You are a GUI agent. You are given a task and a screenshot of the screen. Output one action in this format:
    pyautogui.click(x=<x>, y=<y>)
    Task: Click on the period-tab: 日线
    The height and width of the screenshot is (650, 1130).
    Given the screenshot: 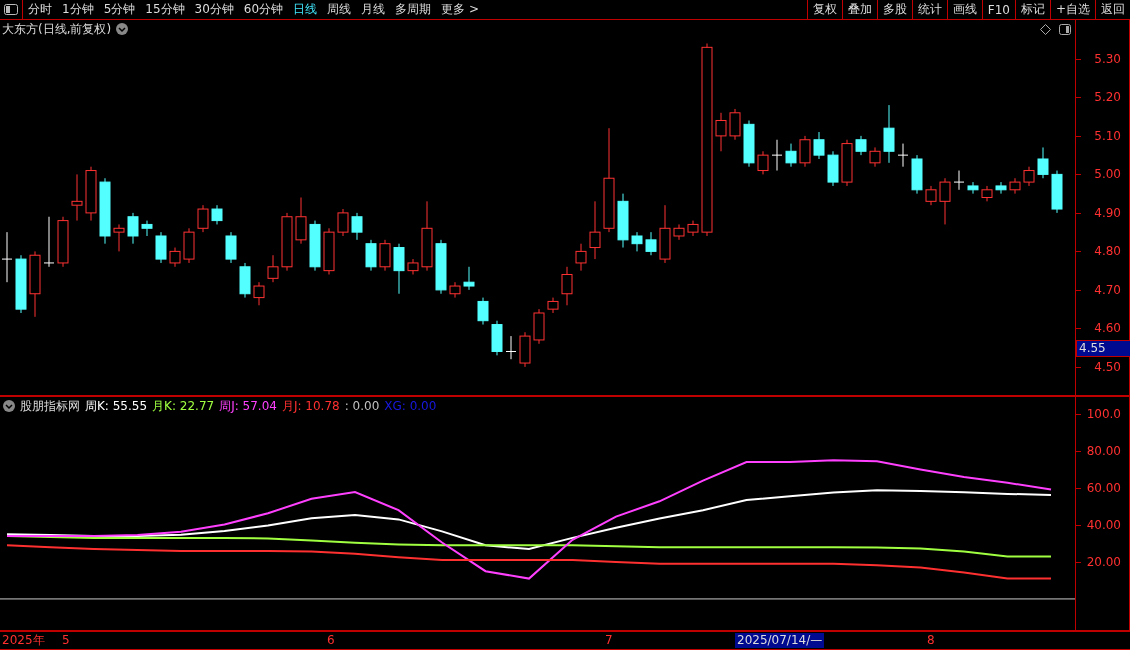 What is the action you would take?
    pyautogui.click(x=305, y=9)
    